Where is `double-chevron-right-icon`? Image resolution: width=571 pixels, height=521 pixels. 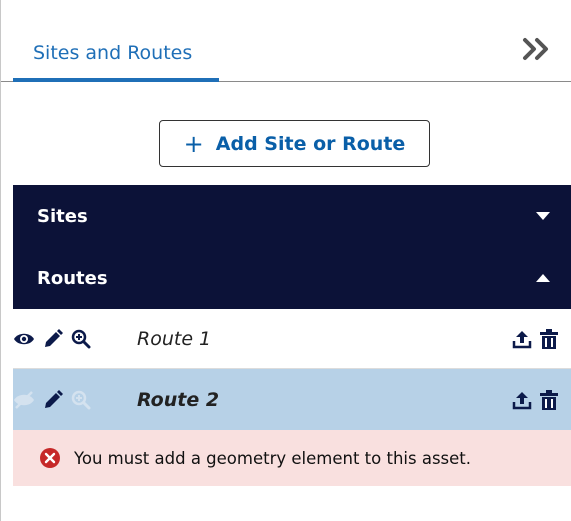
double-chevron-right-icon is located at coordinates (535, 49).